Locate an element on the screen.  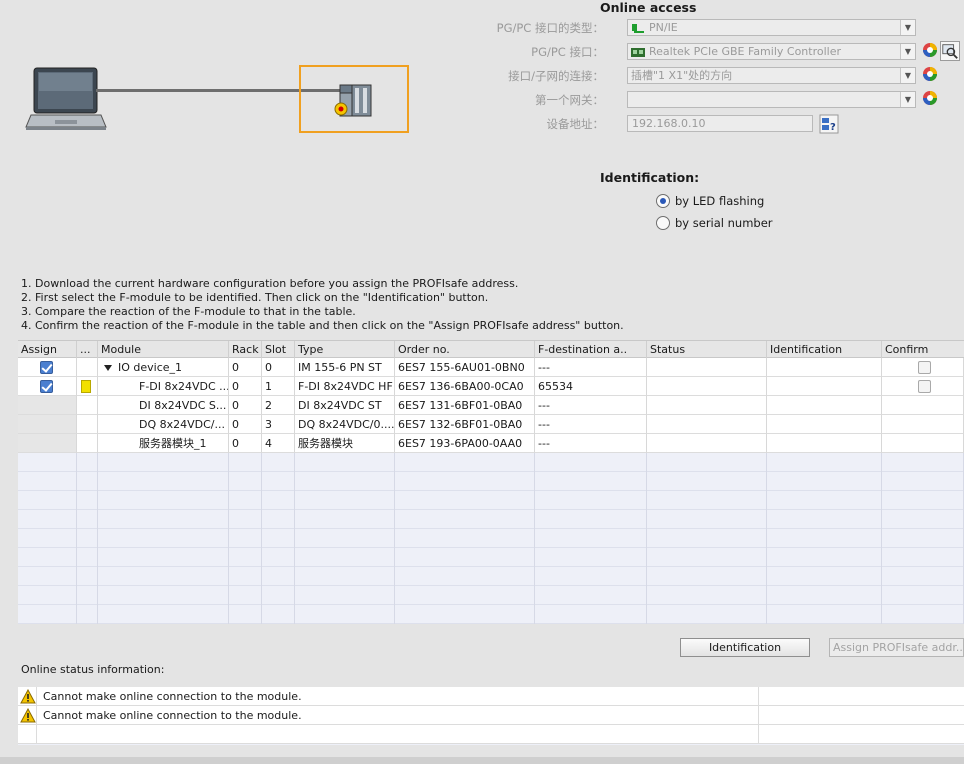
col-module: Module is located at coordinates (163, 349).